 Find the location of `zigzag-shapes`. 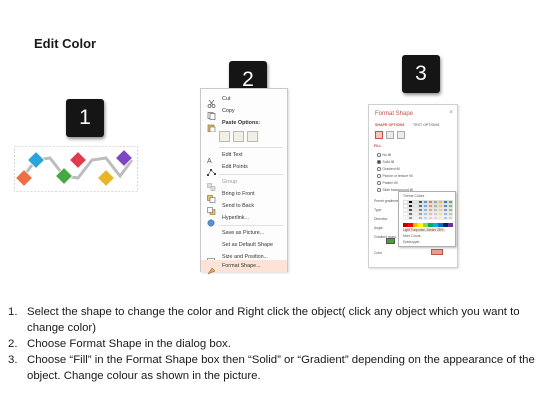

zigzag-shapes is located at coordinates (76, 169).